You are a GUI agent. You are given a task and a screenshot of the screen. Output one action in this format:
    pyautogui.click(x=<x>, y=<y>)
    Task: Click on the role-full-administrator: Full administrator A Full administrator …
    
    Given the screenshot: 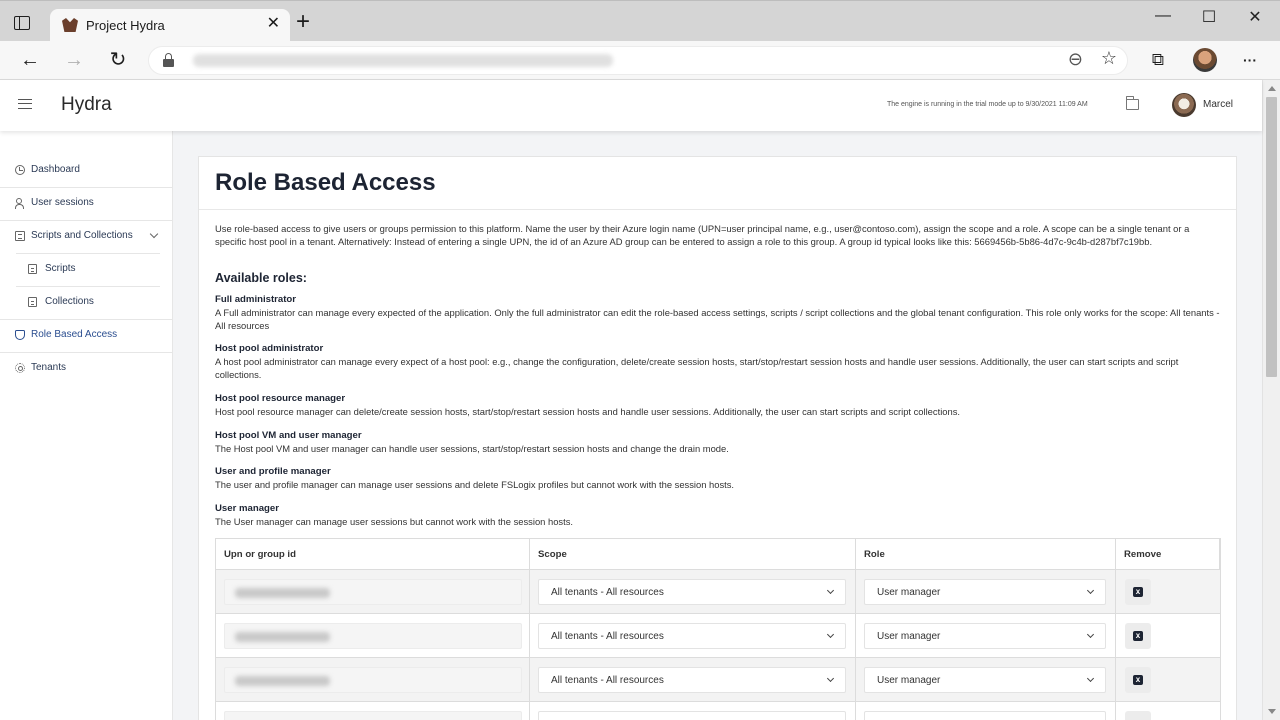 What is the action you would take?
    pyautogui.click(x=720, y=312)
    